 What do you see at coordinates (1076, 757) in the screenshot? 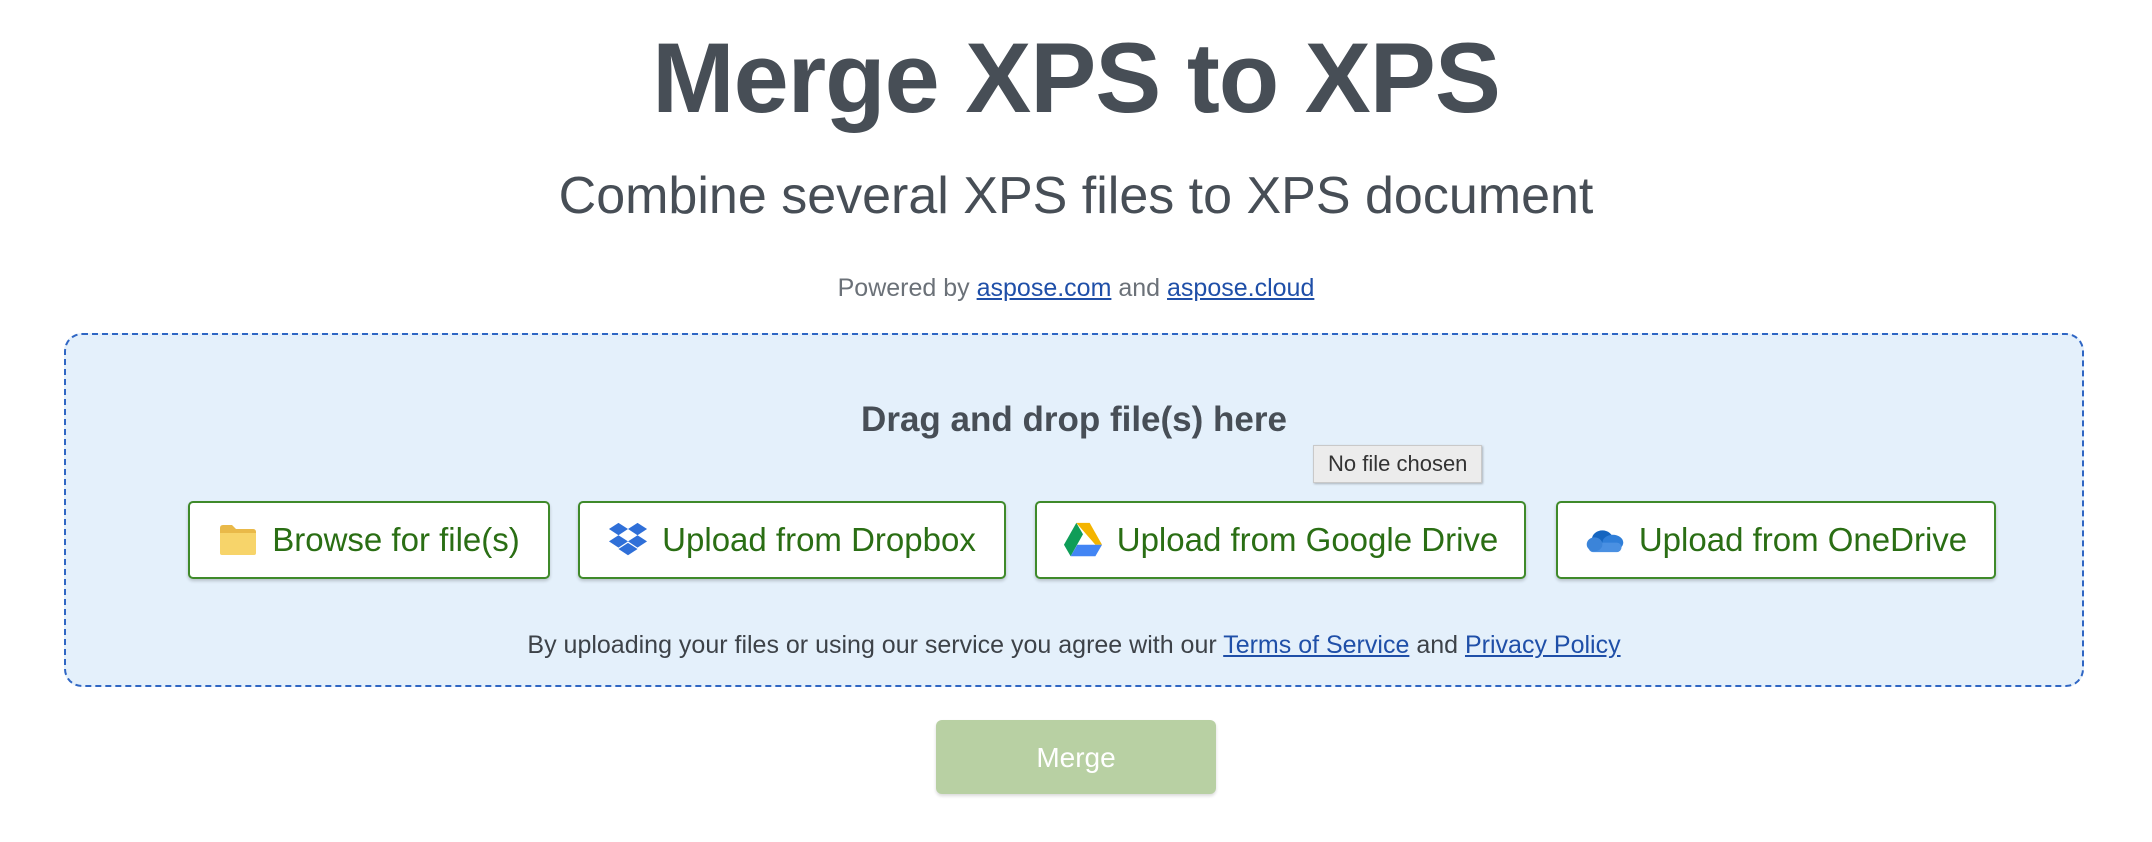
I see `merge-button: Merge` at bounding box center [1076, 757].